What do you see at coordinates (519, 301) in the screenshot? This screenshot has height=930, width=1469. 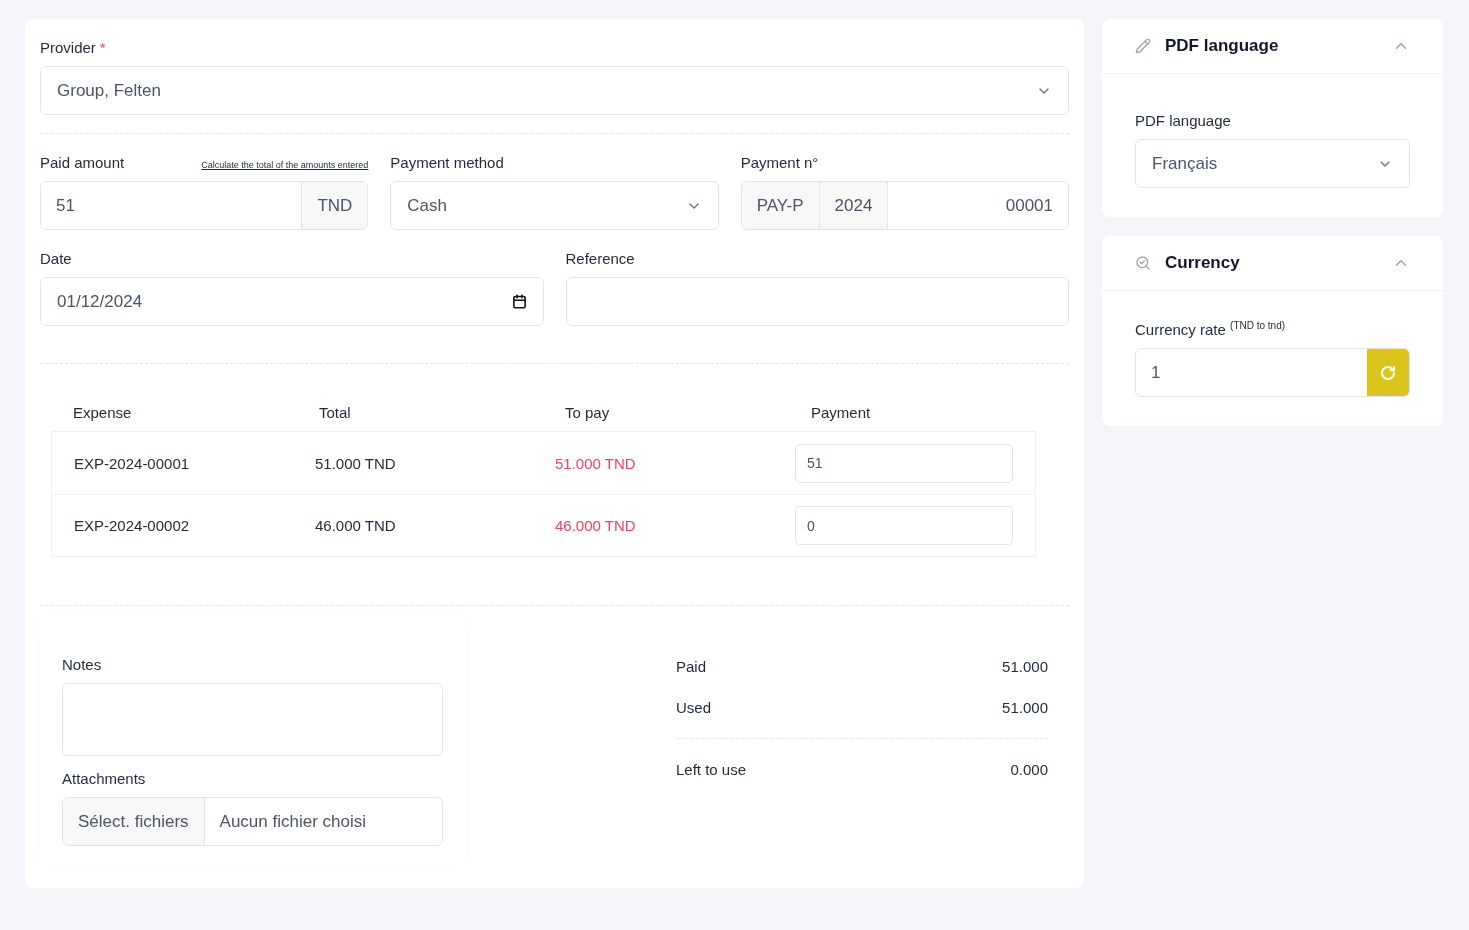 I see `calendar-icon` at bounding box center [519, 301].